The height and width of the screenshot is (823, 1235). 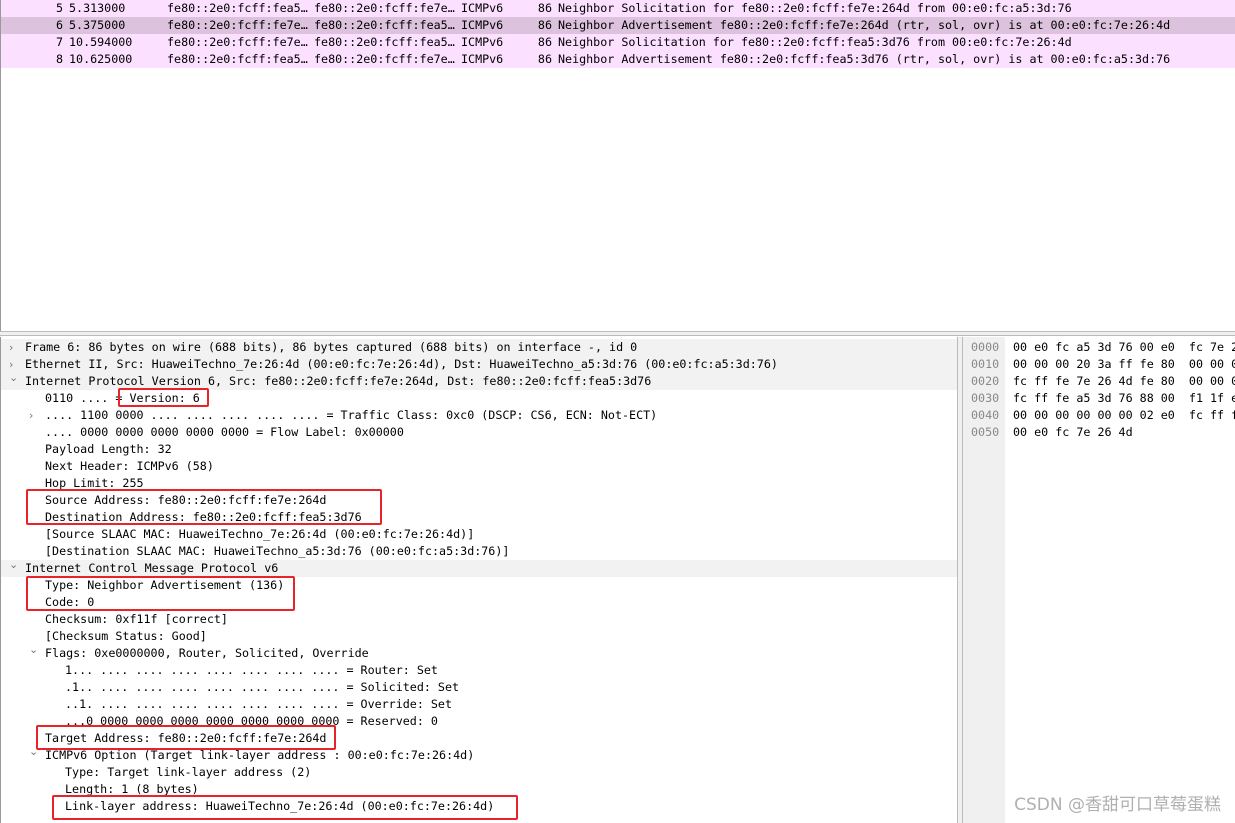 What do you see at coordinates (129, 466) in the screenshot?
I see `tree-item-label: Next Header: ICMPv6 (58)` at bounding box center [129, 466].